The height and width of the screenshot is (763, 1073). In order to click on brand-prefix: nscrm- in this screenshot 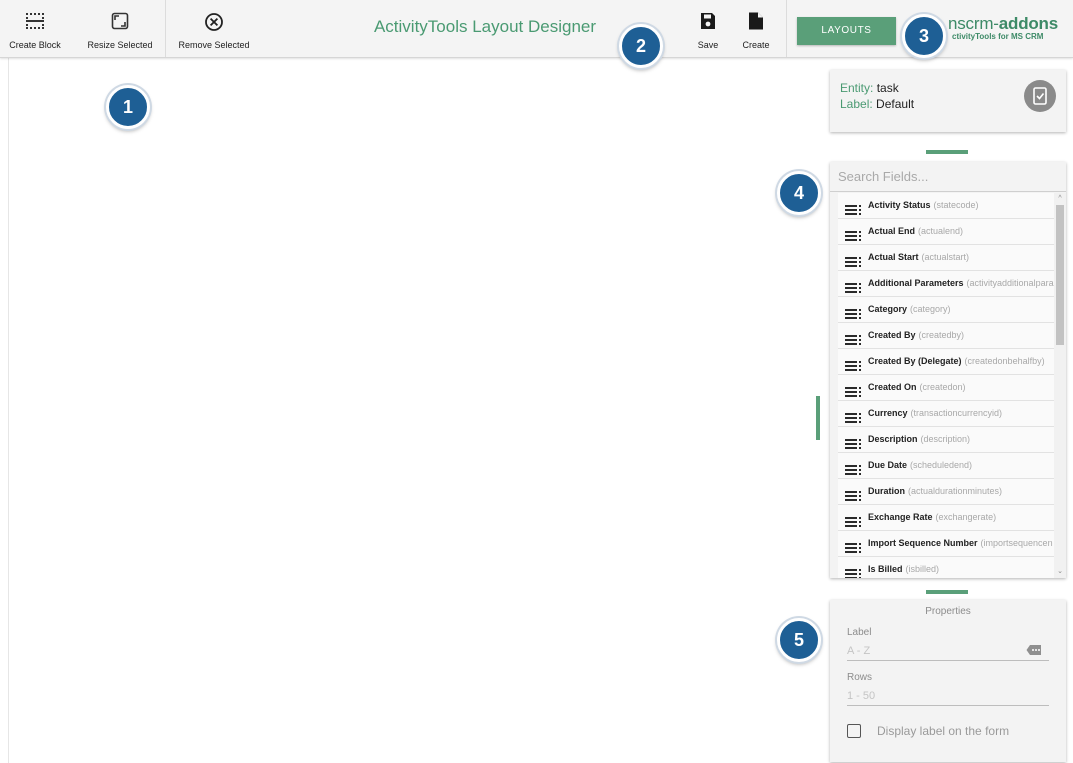, I will do `click(973, 23)`.